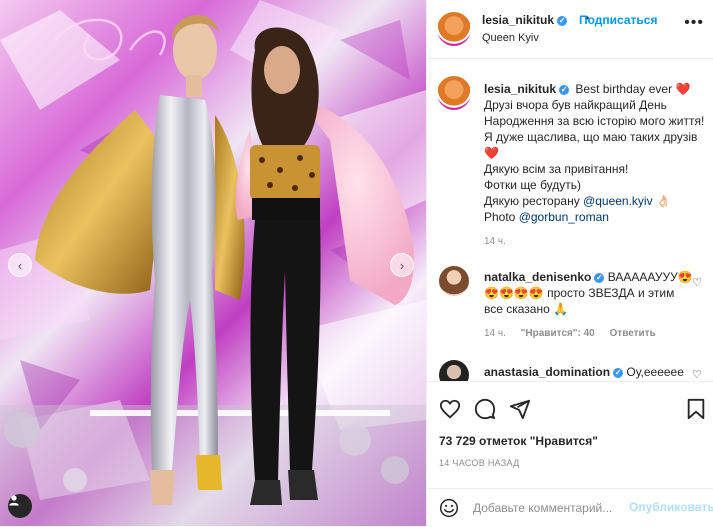  Describe the element at coordinates (618, 20) in the screenshot. I see `follow-button: Подписаться` at that location.